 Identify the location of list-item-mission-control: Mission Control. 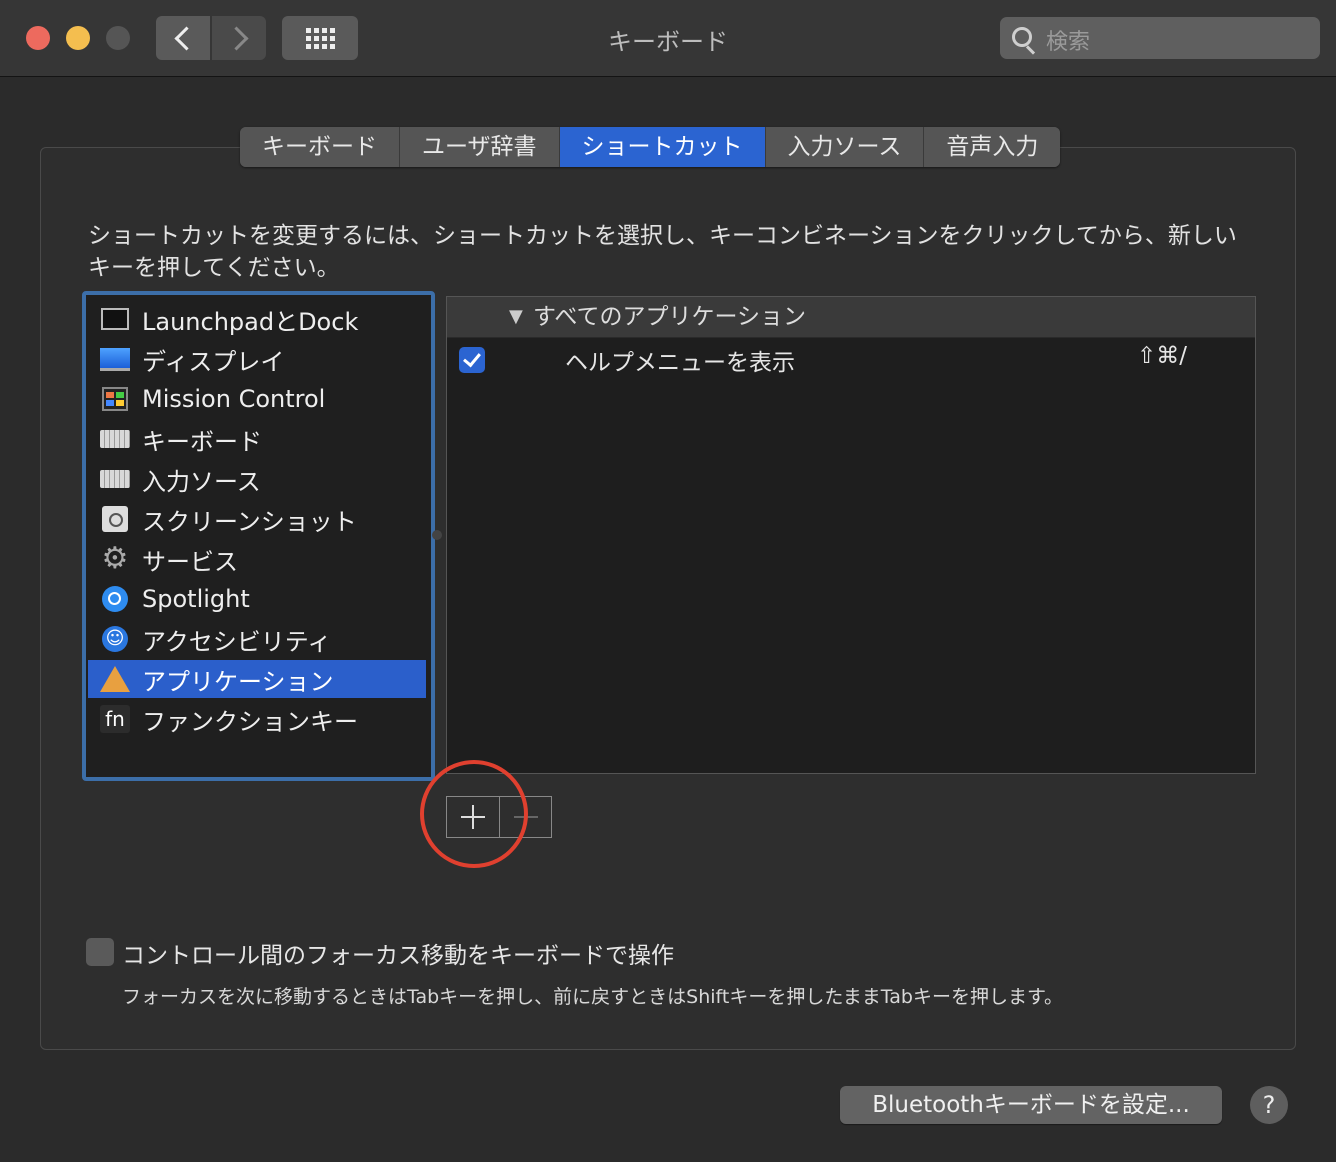
(257, 399).